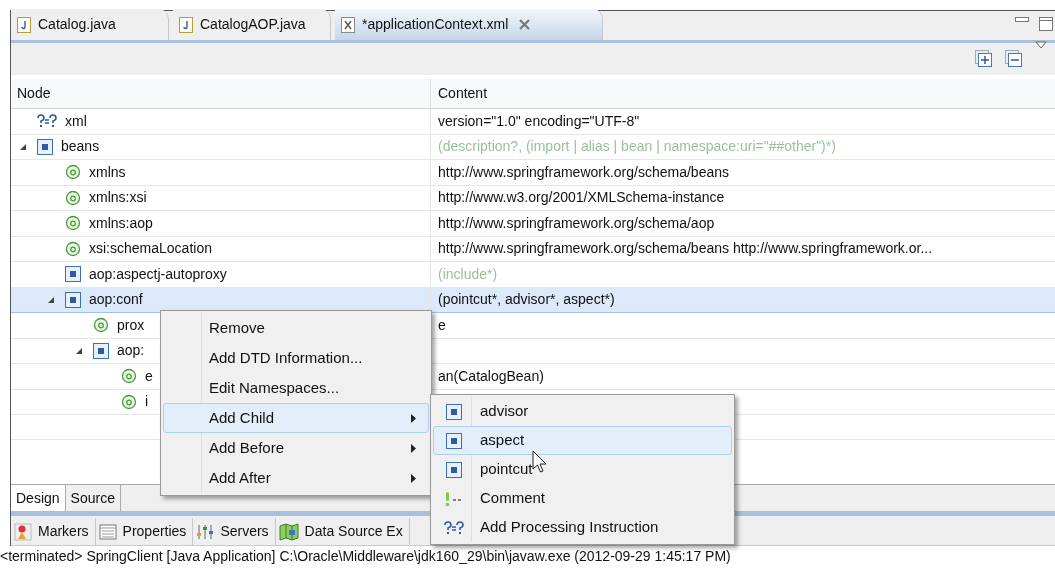 This screenshot has width=1055, height=568. I want to click on comment-icon, so click(454, 498).